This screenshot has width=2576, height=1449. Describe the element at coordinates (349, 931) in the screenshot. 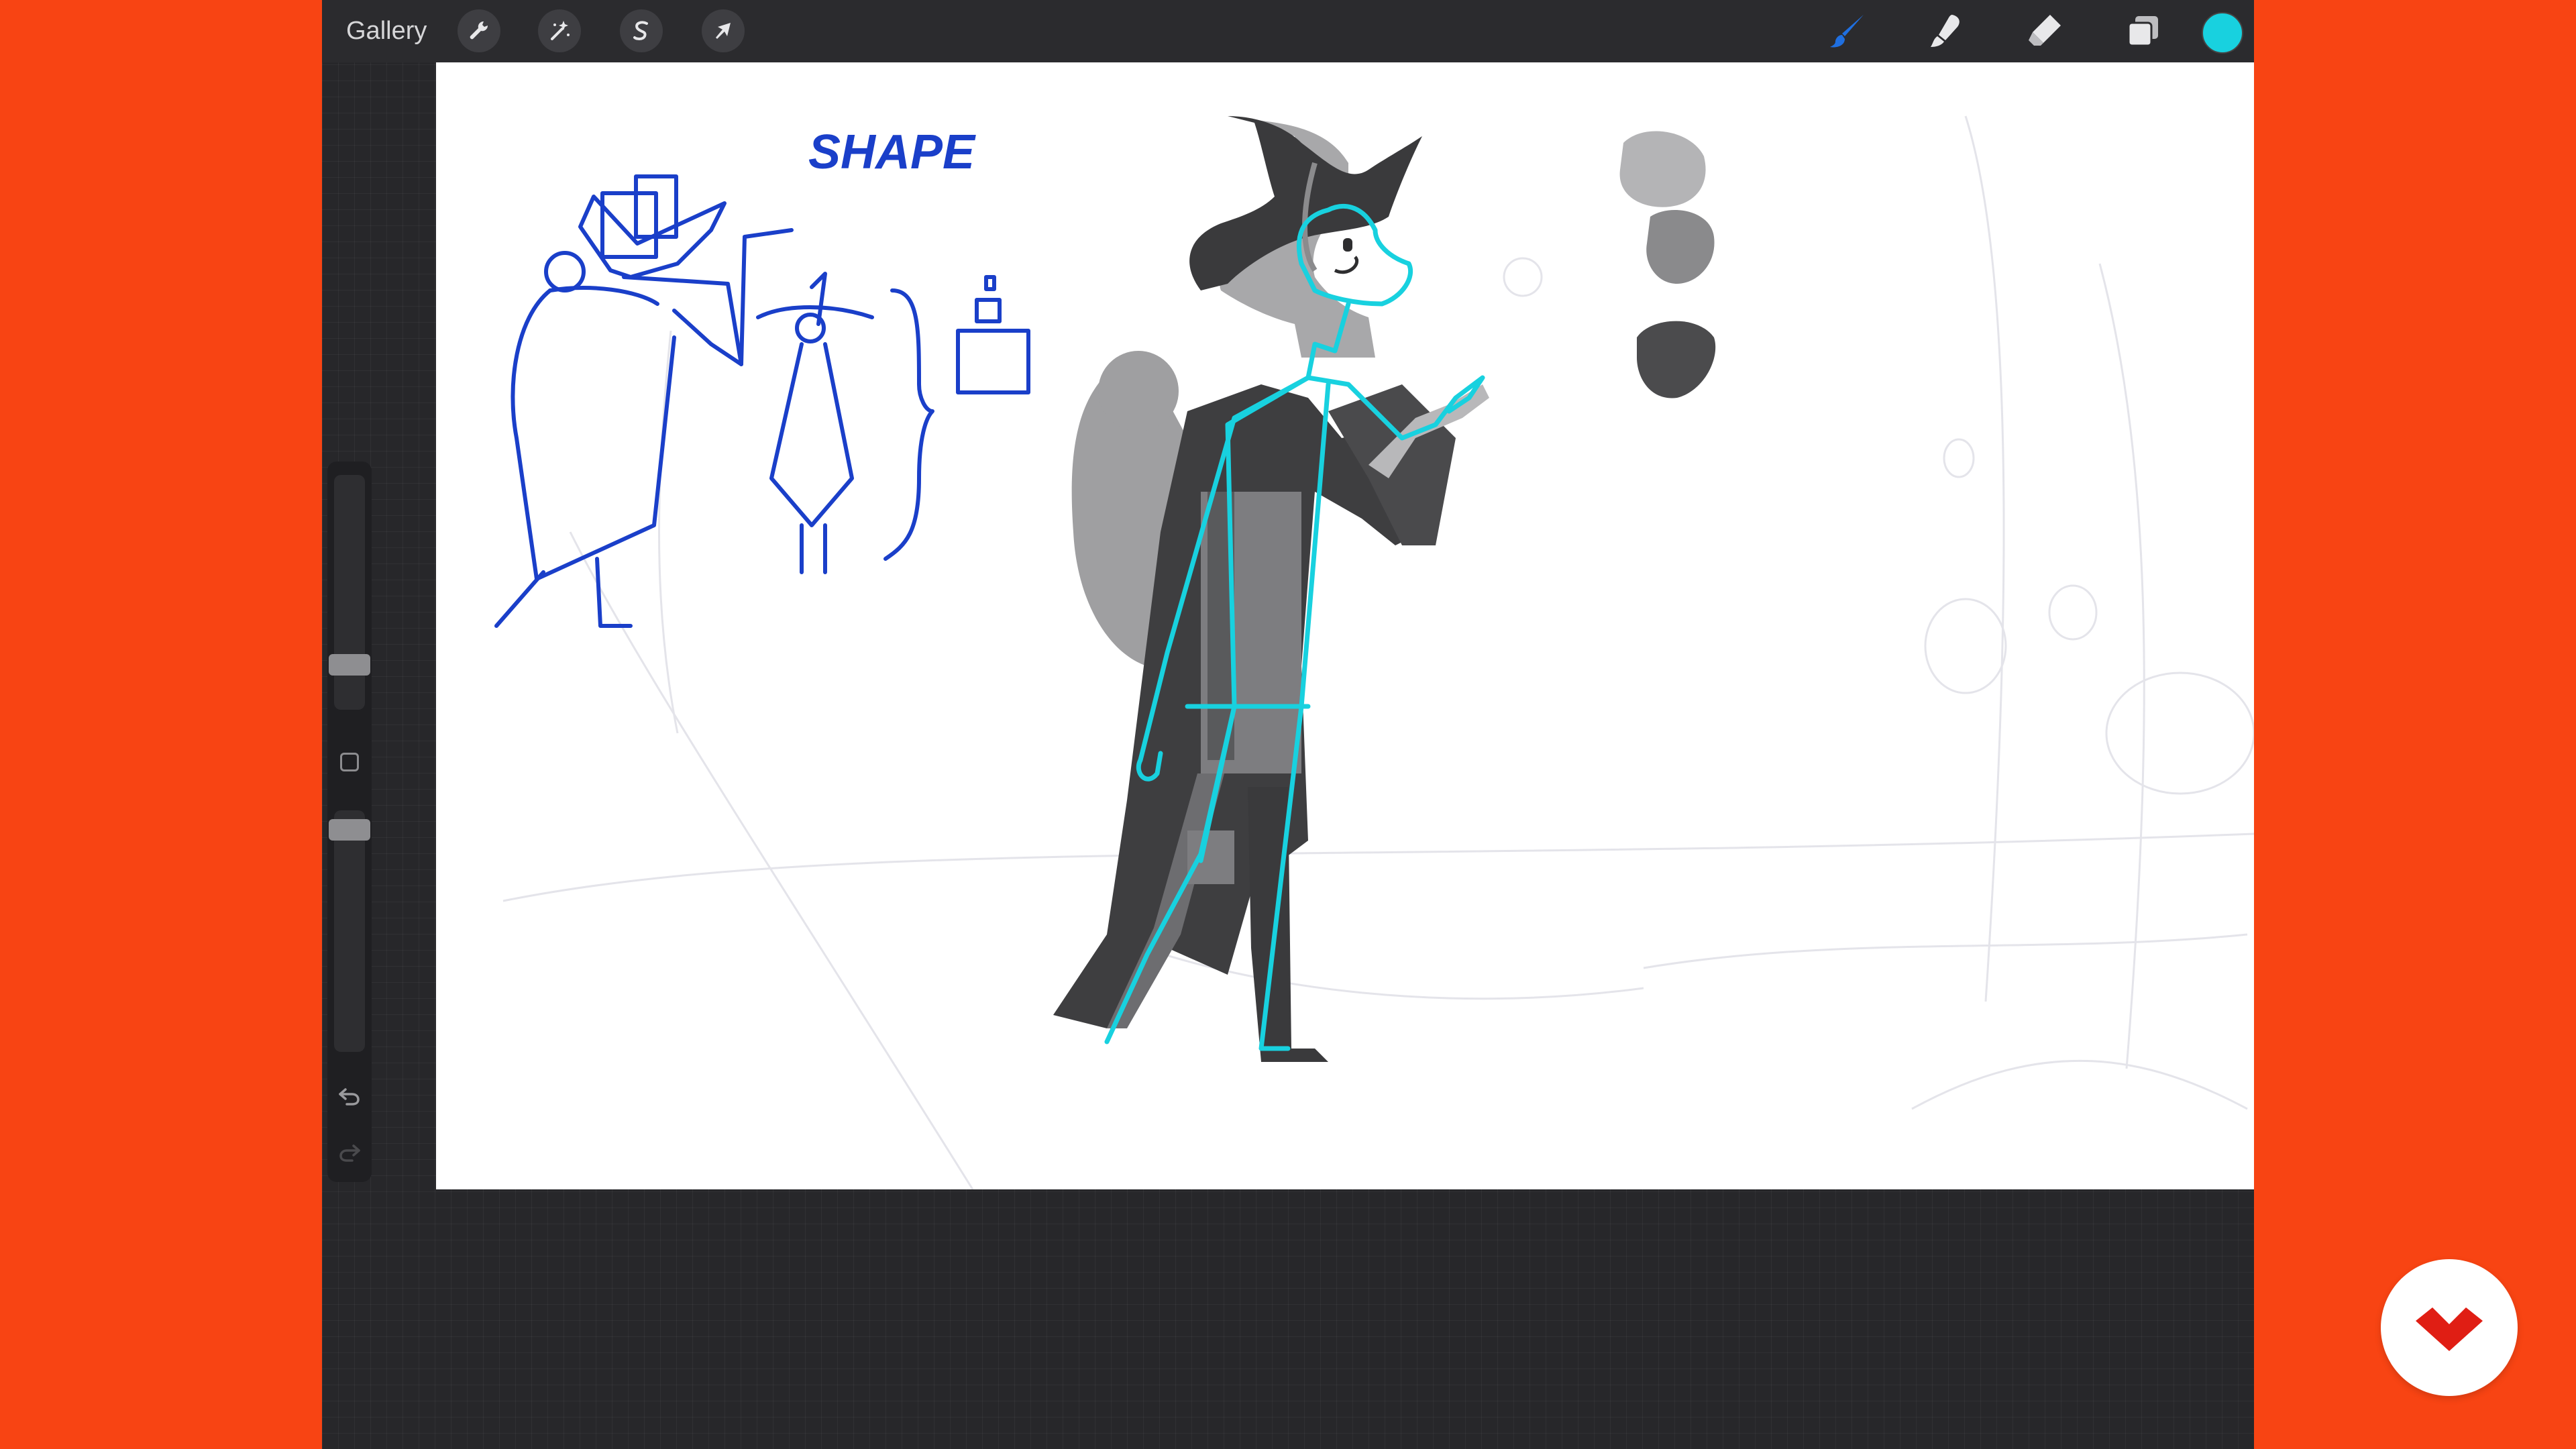

I see `opacity-slider` at that location.